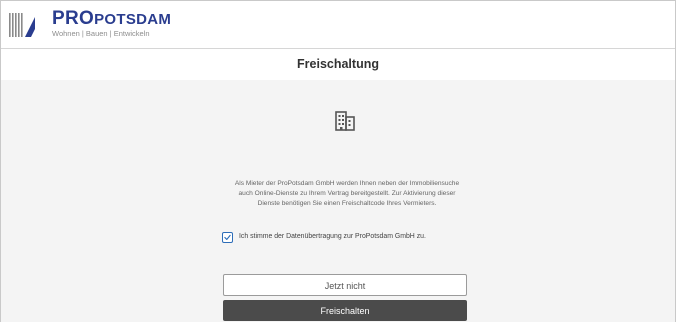  Describe the element at coordinates (338, 22) in the screenshot. I see `header: ProPotsdam Wohnen | Bauen | Entwickeln` at that location.